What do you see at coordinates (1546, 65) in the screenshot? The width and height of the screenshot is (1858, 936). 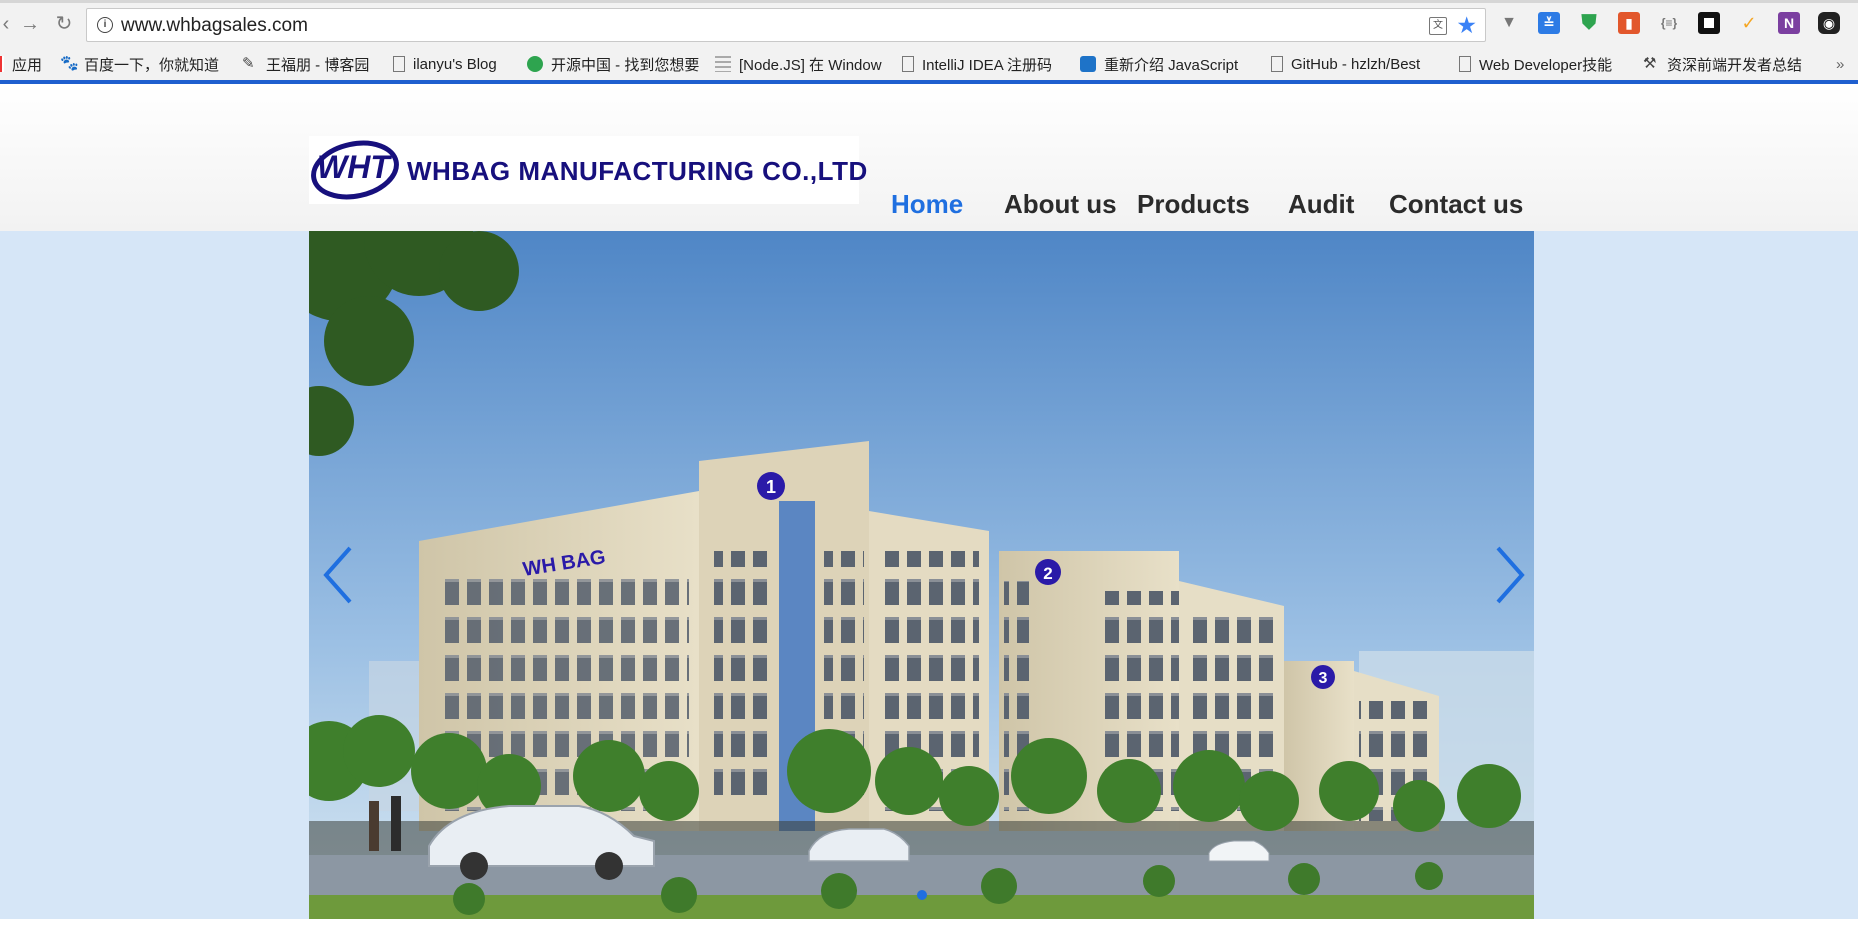 I see `bookmark-label: Web Developer技能` at bounding box center [1546, 65].